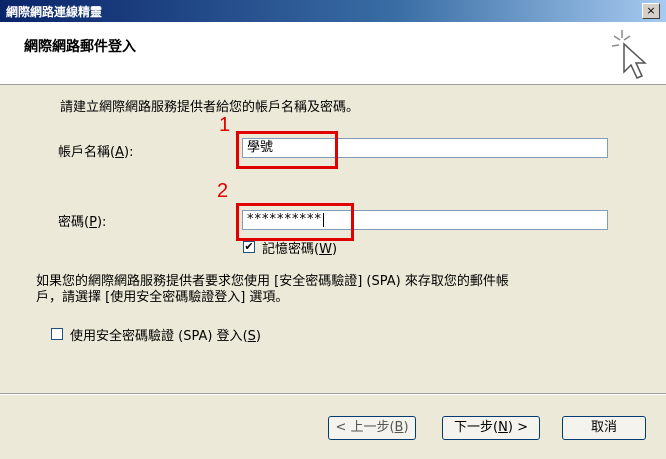 Image resolution: width=666 pixels, height=459 pixels. I want to click on remember-label-text: 記憶密碼, so click(288, 249).